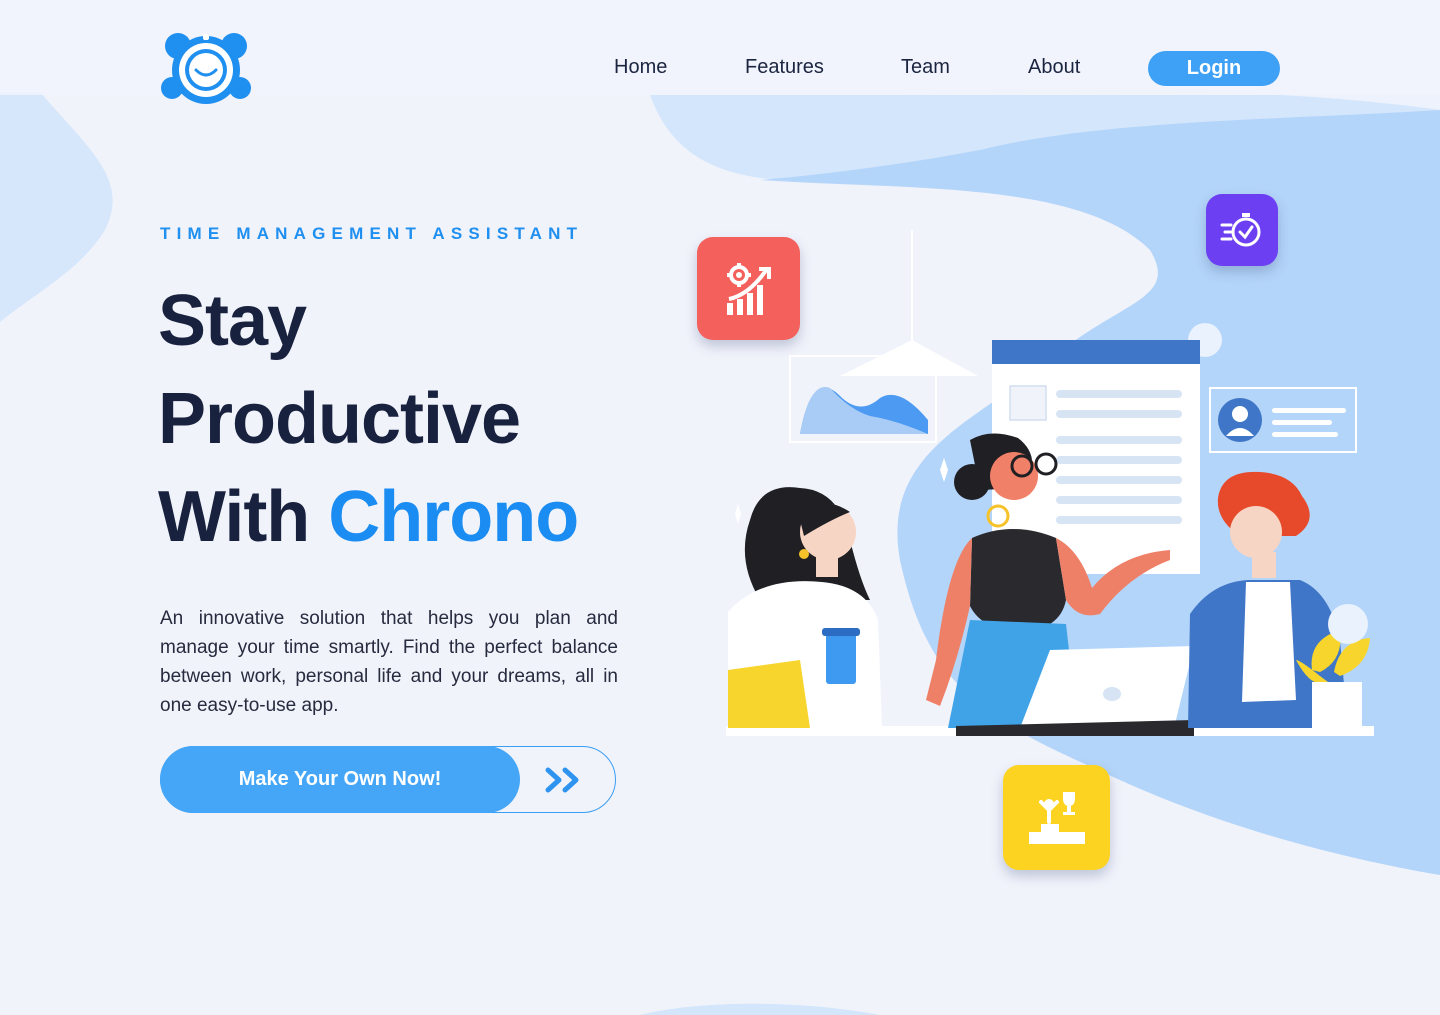 This screenshot has width=1440, height=1015. What do you see at coordinates (339, 419) in the screenshot?
I see `headline-line-2: Productive` at bounding box center [339, 419].